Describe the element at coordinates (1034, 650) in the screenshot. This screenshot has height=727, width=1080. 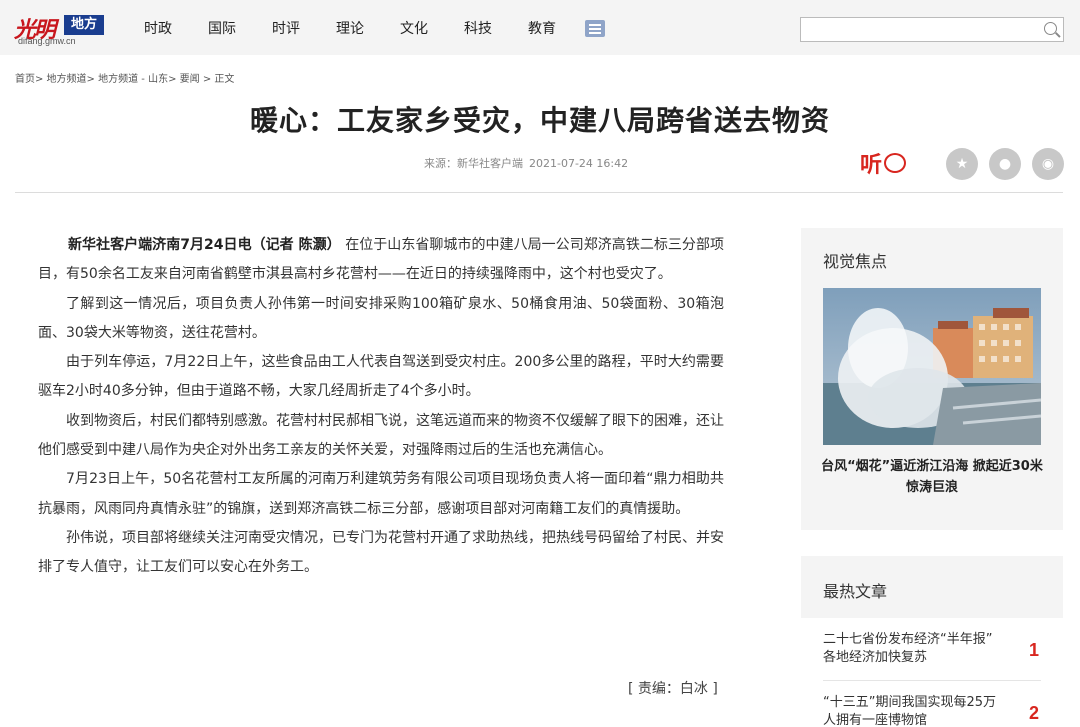
I see `hot-article-rank: 1` at that location.